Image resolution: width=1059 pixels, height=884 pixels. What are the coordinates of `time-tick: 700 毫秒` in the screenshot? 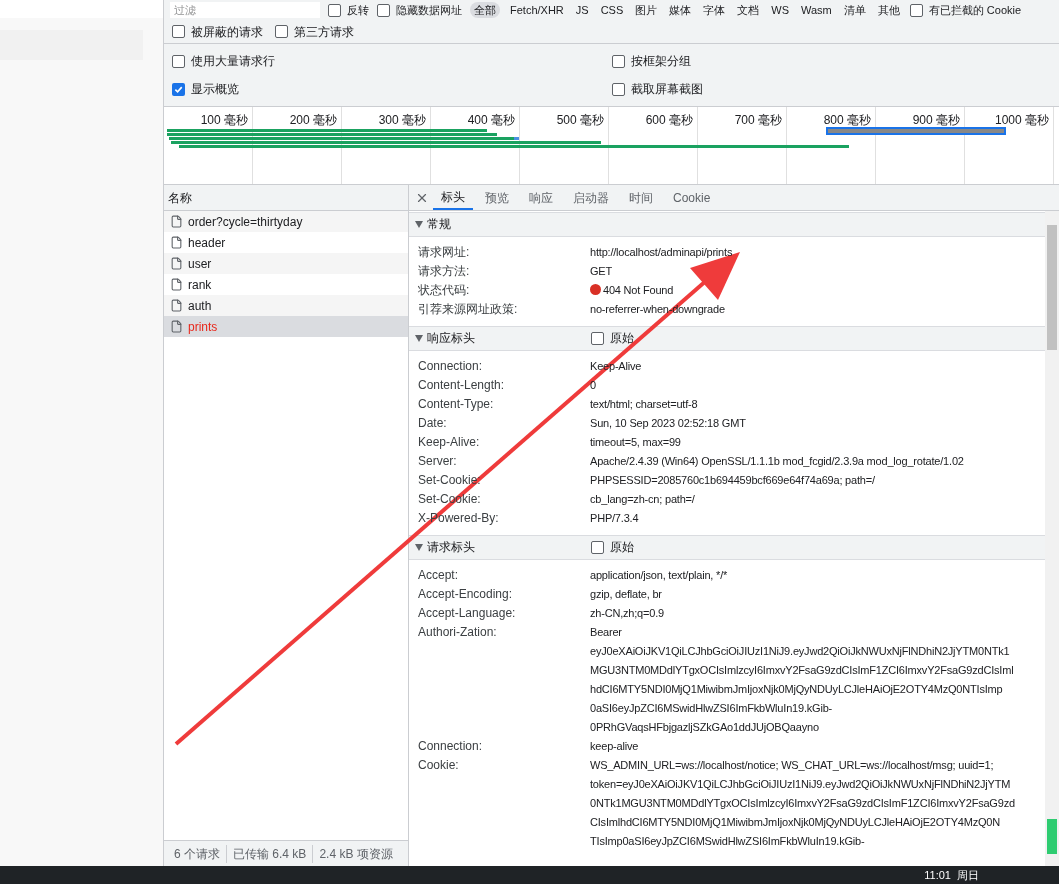 It's located at (758, 118).